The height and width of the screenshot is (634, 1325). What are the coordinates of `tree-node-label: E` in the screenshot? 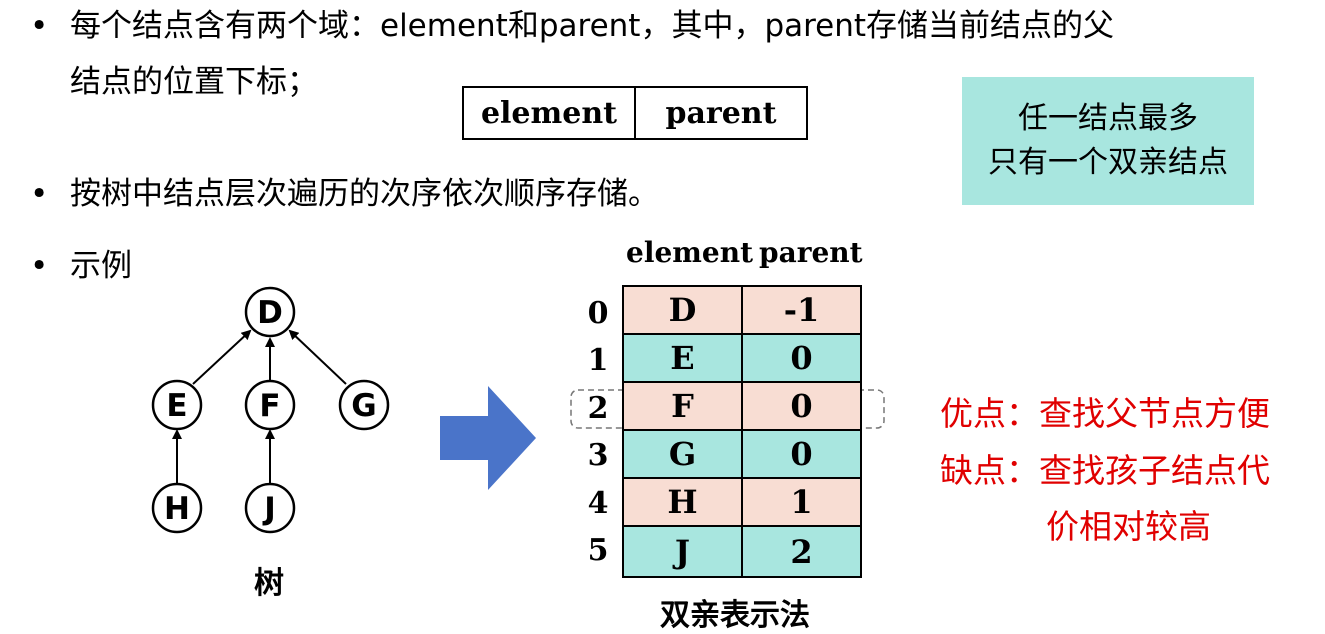 It's located at (176, 406).